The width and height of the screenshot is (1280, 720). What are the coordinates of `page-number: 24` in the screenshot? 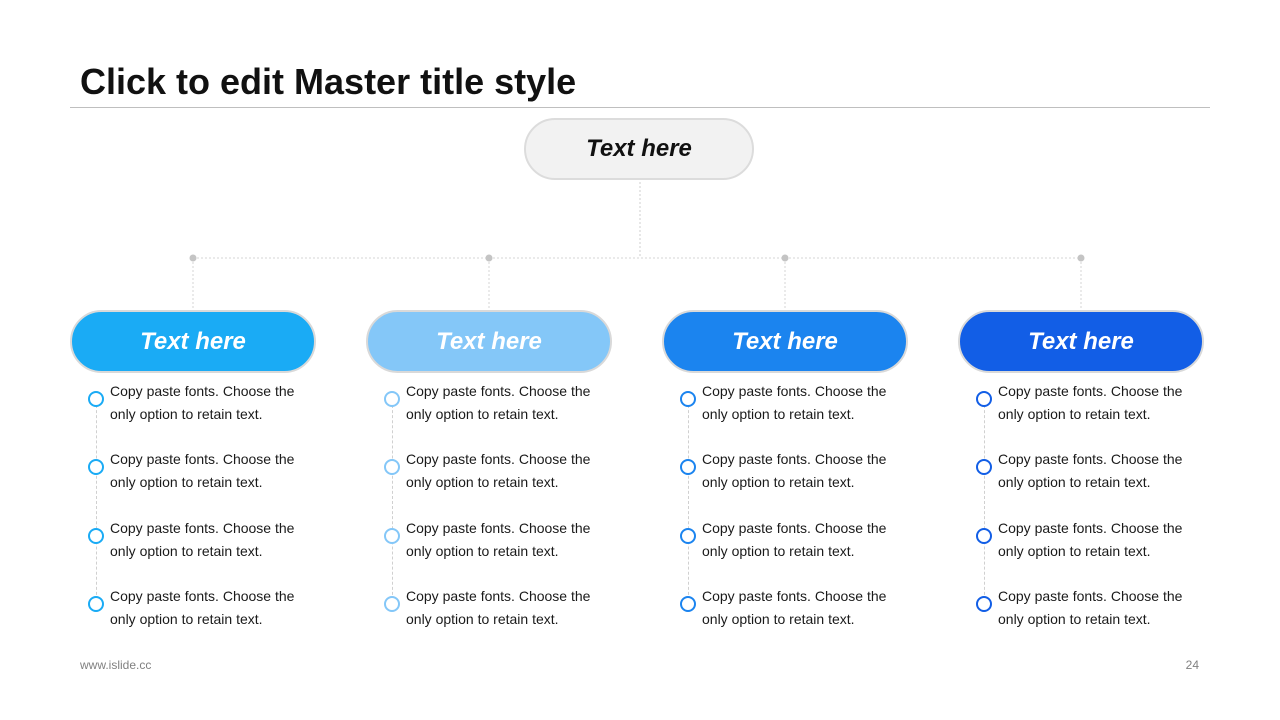 It's located at (1192, 665).